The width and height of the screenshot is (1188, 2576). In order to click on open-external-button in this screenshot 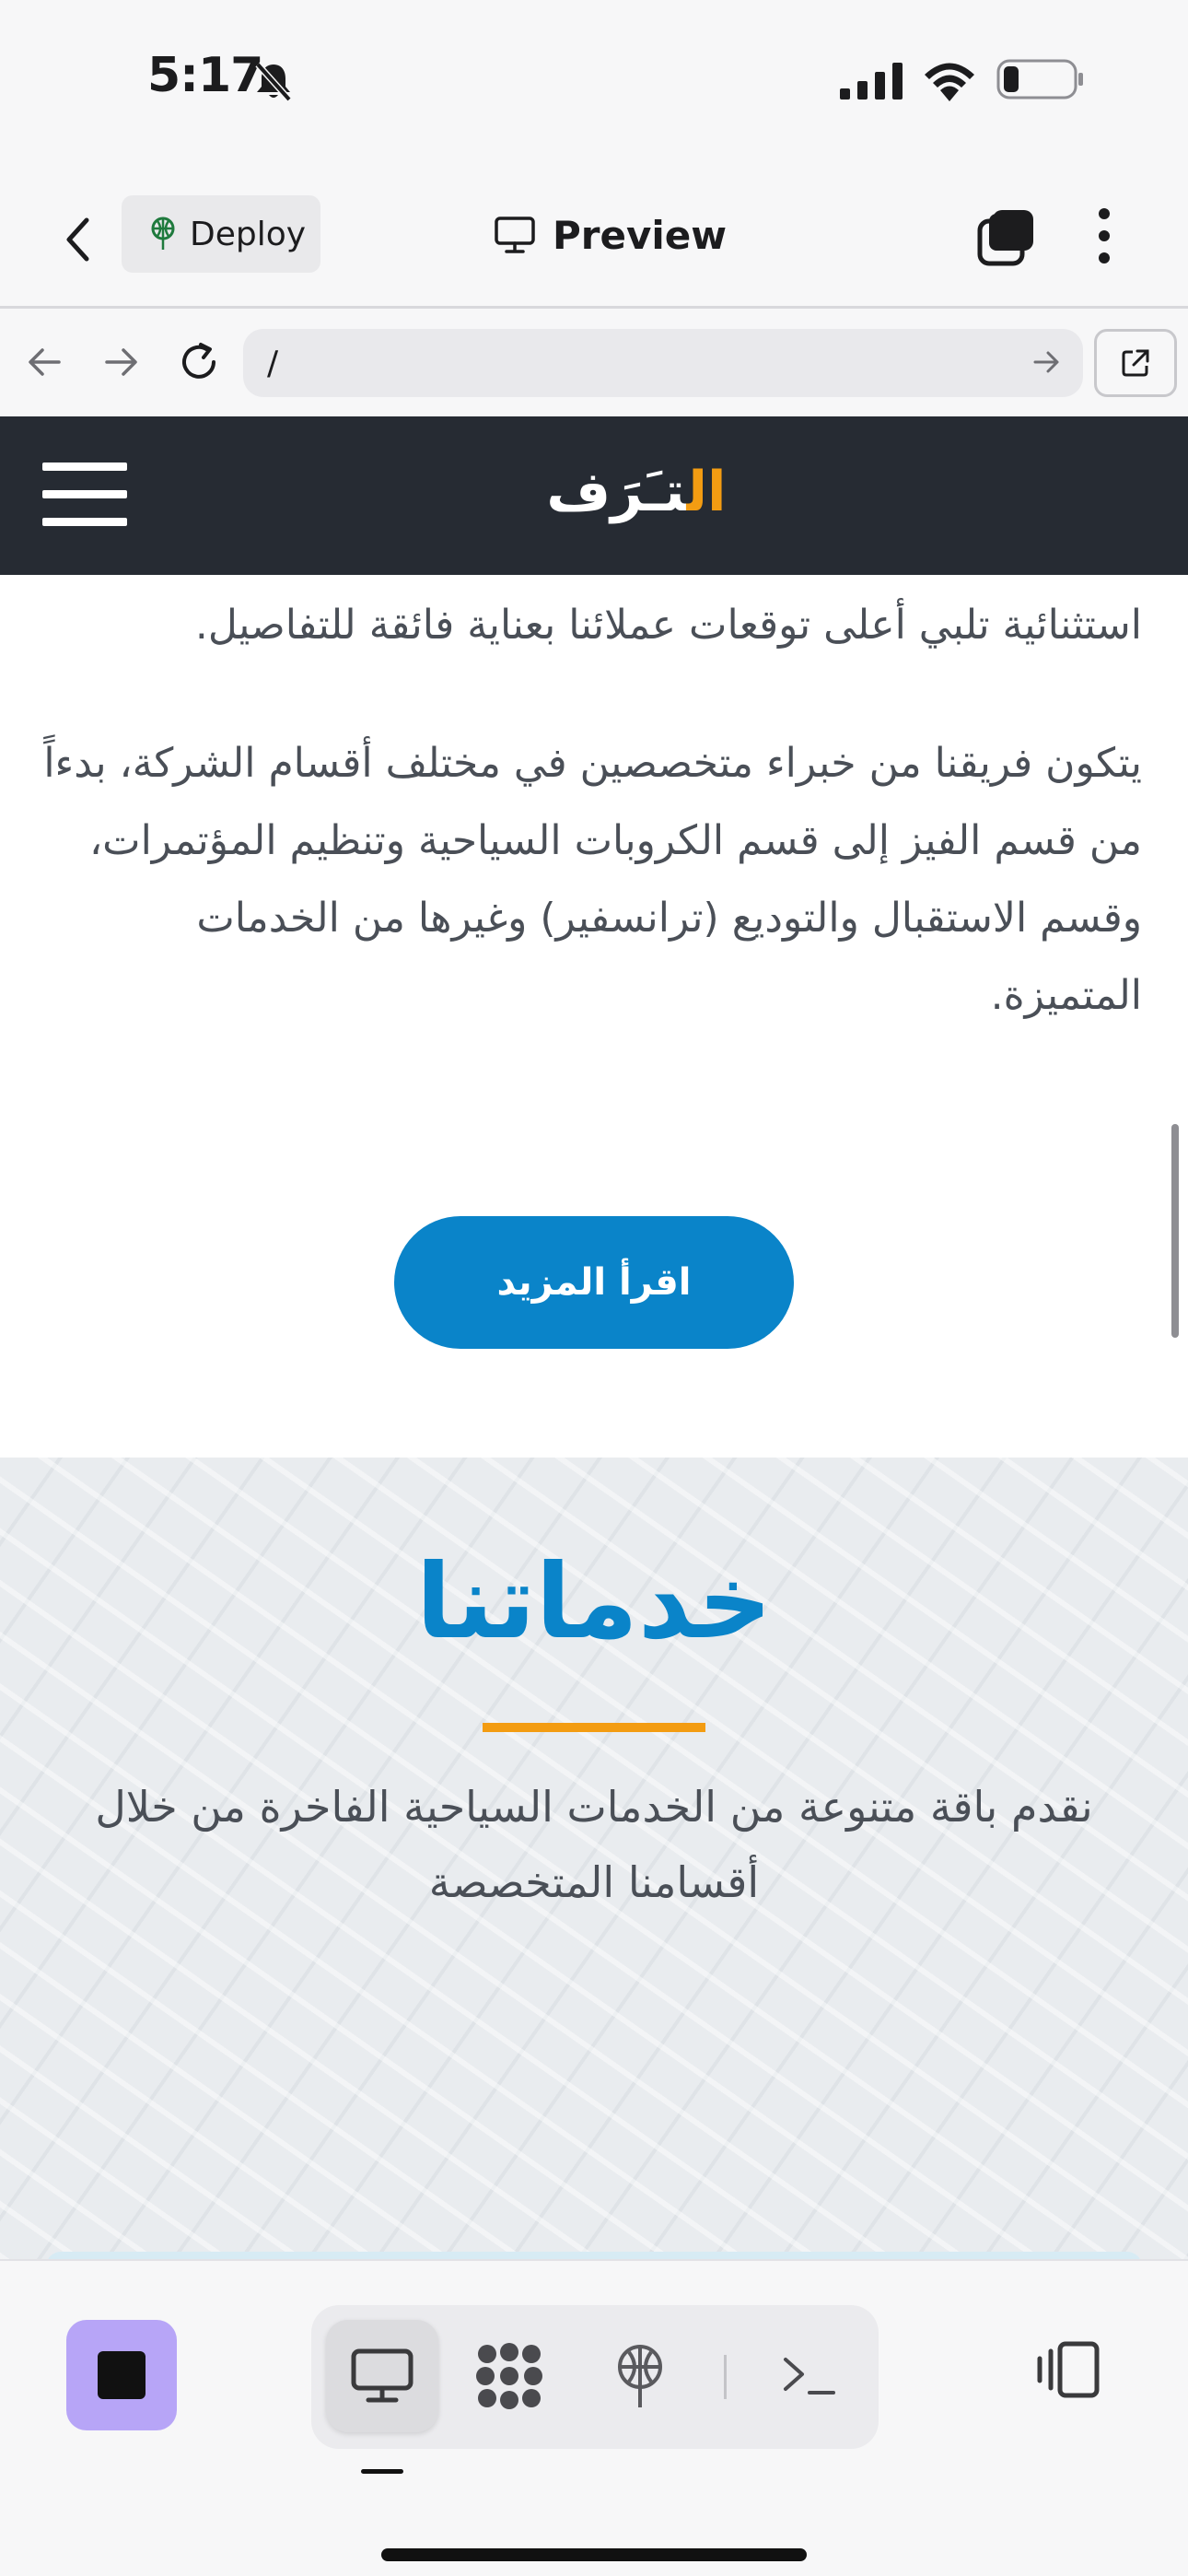, I will do `click(1135, 363)`.